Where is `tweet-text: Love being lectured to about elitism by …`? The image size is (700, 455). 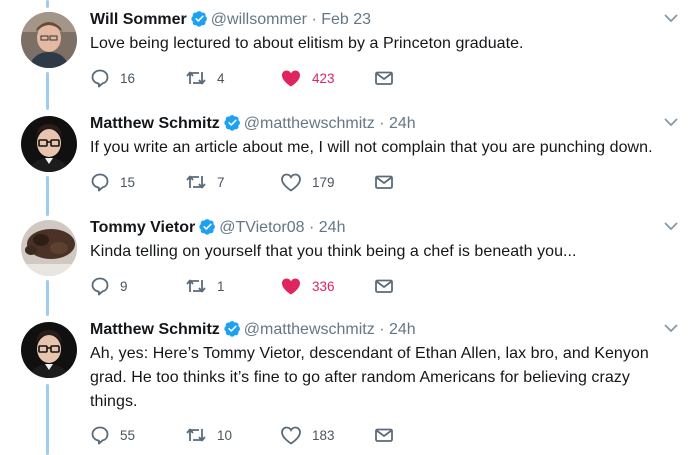 tweet-text: Love being lectured to about elitism by … is located at coordinates (307, 43).